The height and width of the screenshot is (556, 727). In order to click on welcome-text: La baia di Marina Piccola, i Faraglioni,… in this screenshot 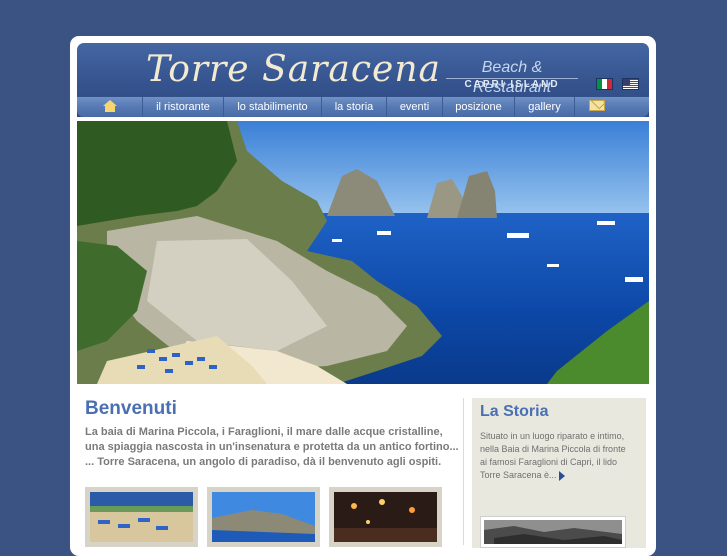, I will do `click(272, 447)`.